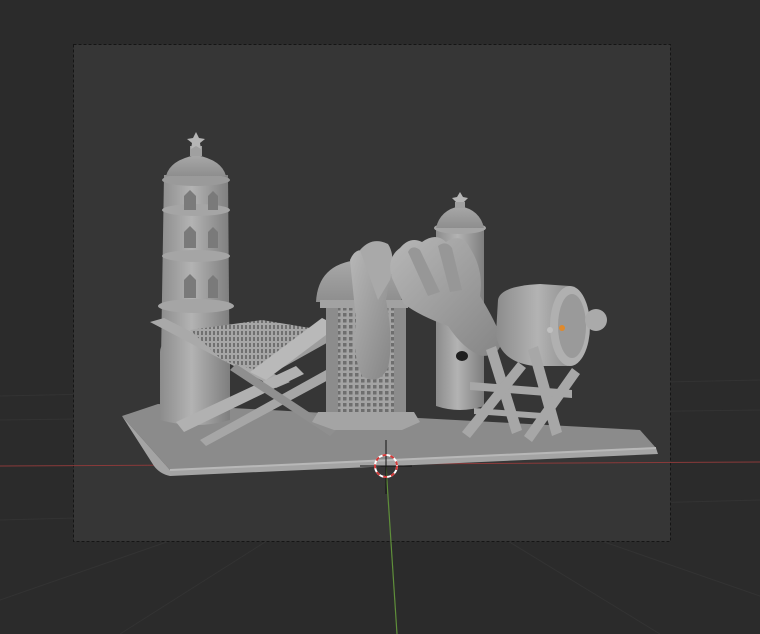 The height and width of the screenshot is (634, 760). Describe the element at coordinates (196, 278) in the screenshot. I see `left-minaret` at that location.